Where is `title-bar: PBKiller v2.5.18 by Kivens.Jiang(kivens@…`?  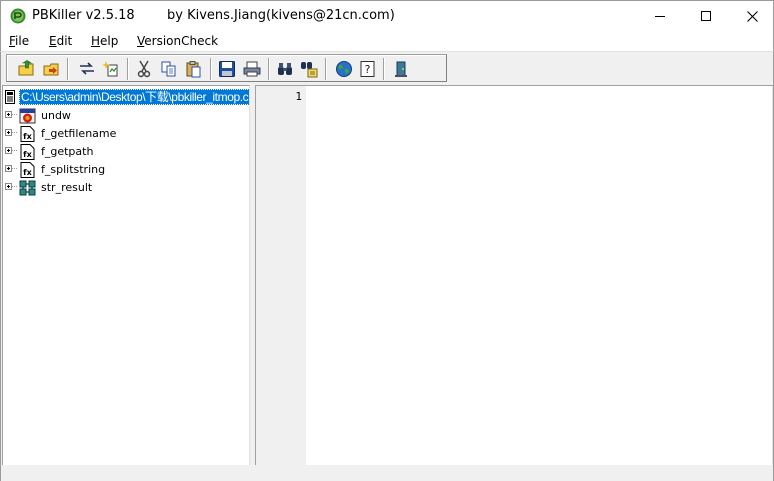 title-bar: PBKiller v2.5.18 by Kivens.Jiang(kivens@… is located at coordinates (387, 15).